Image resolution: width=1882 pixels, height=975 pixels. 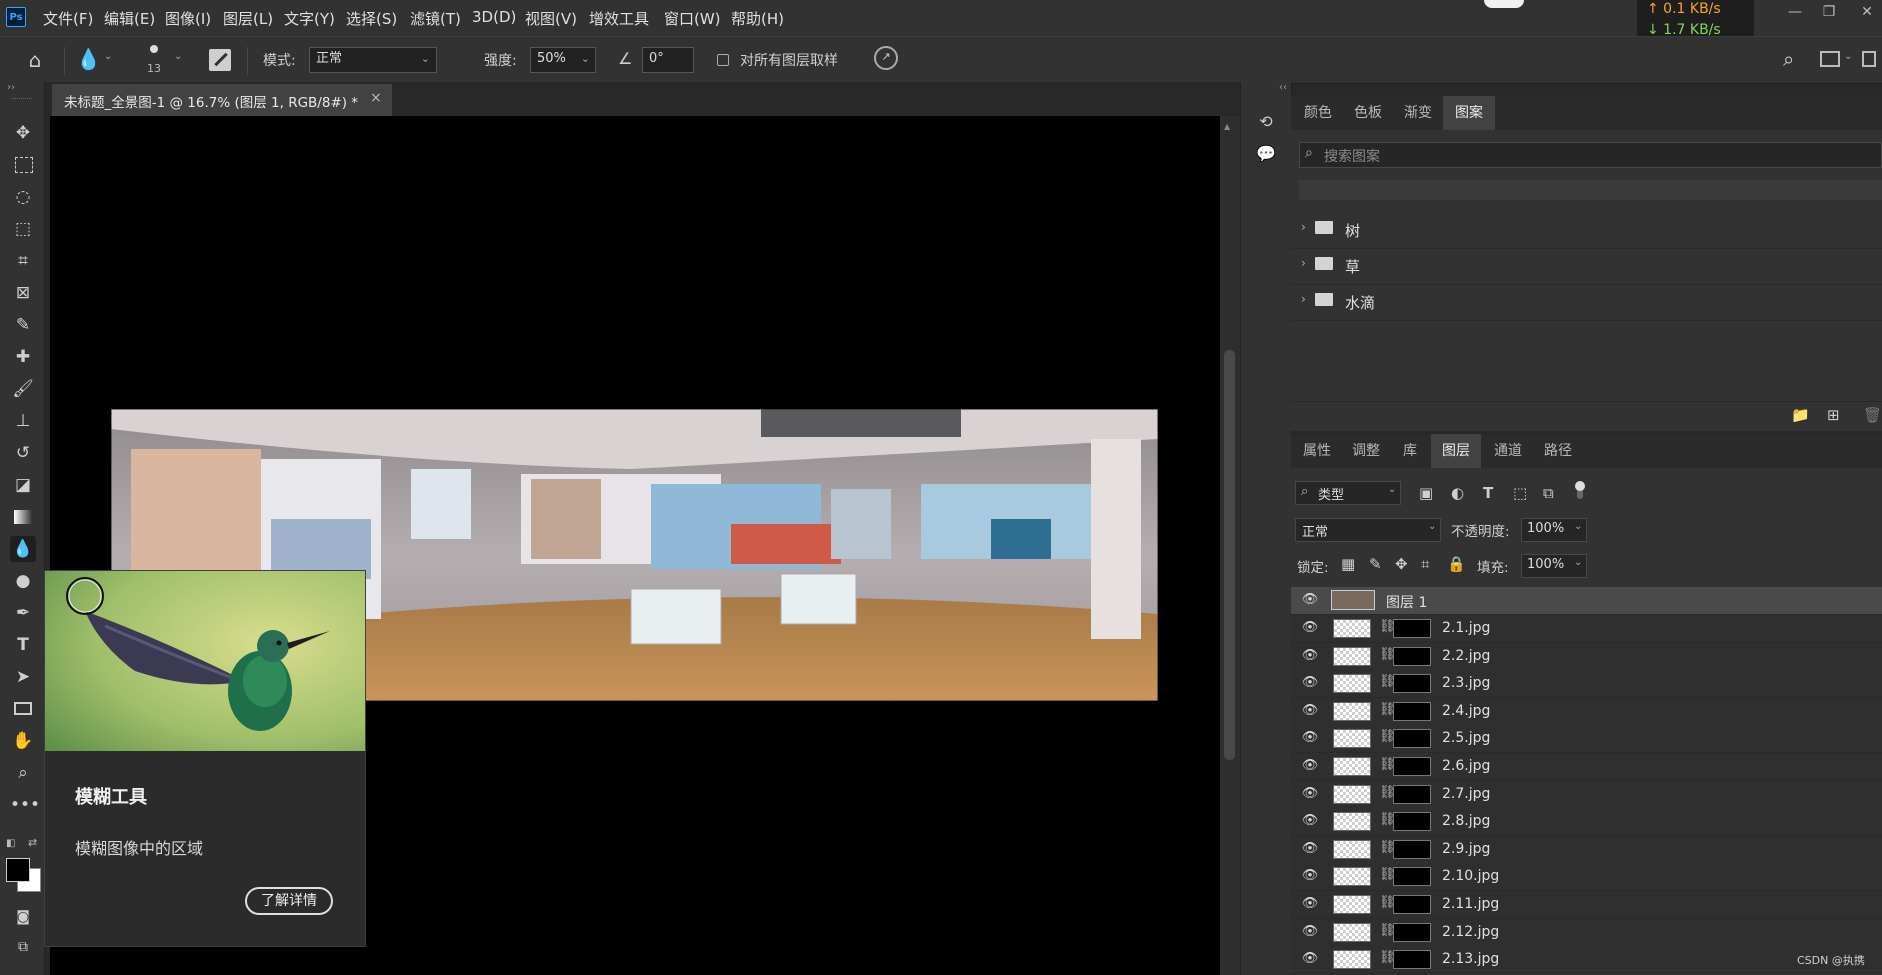 I want to click on pattern-search-field: ⌕ 搜索图案, so click(x=1590, y=155).